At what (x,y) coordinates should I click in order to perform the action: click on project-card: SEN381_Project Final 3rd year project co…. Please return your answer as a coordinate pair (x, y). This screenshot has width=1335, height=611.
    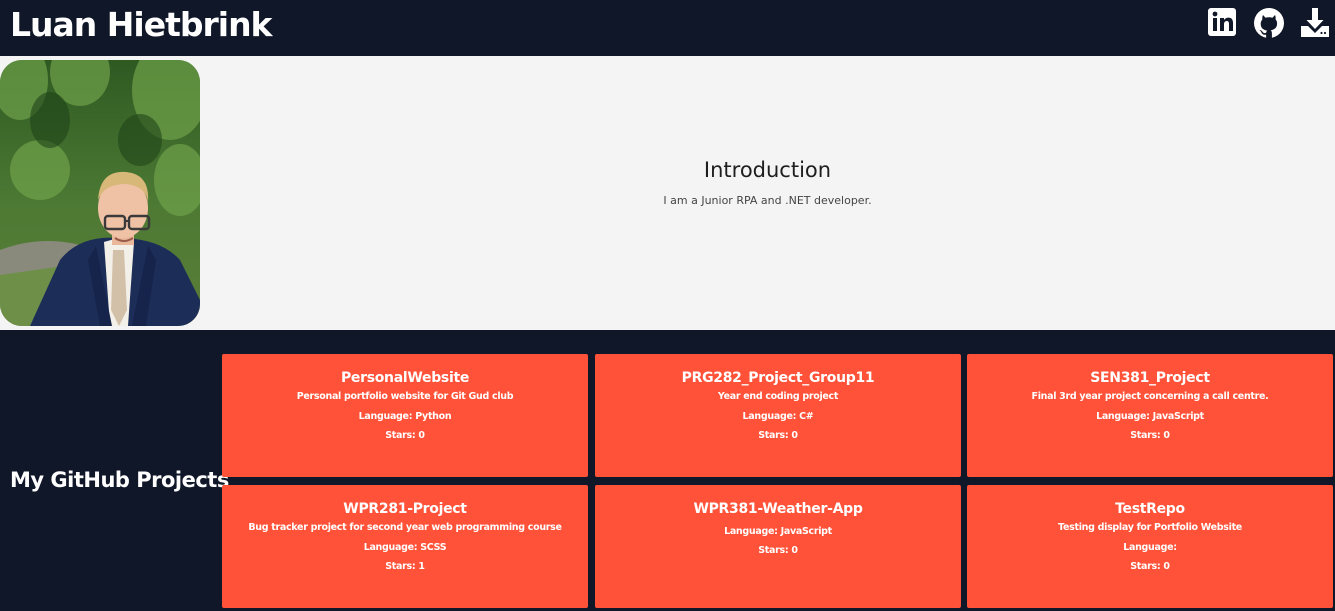
    Looking at the image, I should click on (1150, 415).